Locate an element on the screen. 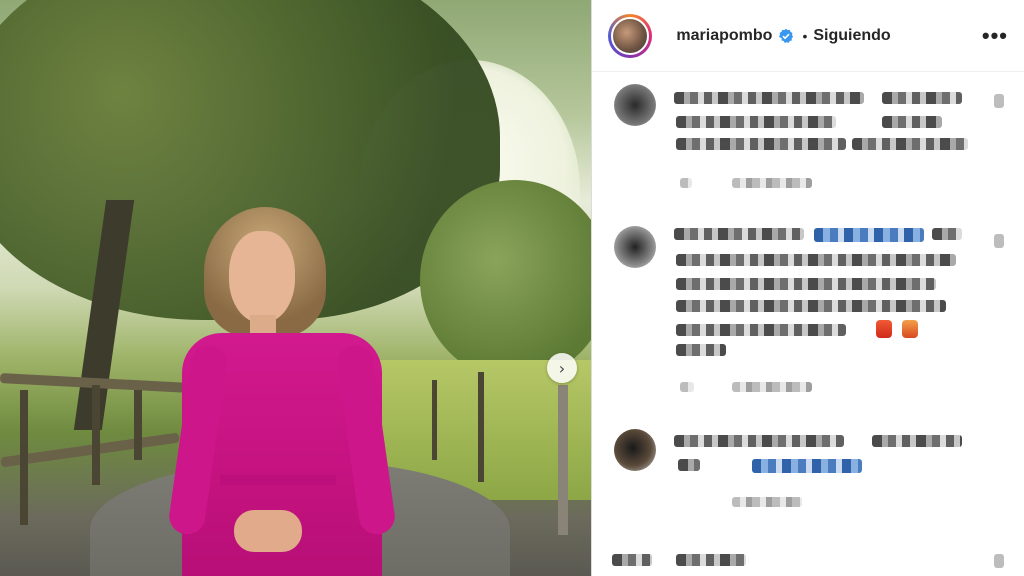 The height and width of the screenshot is (576, 1024). dress-belt is located at coordinates (278, 480).